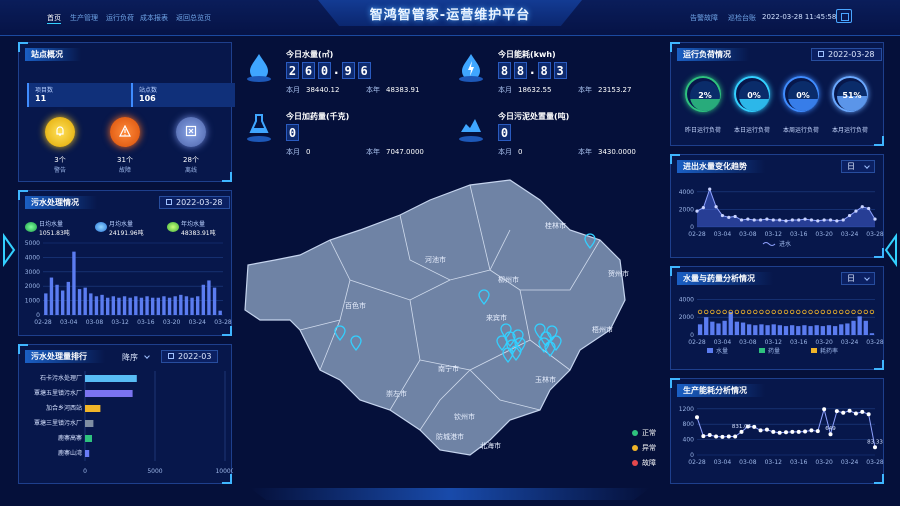  What do you see at coordinates (721, 390) in the screenshot?
I see `energy-analysis-title: 生产能耗分析情况` at bounding box center [721, 390].